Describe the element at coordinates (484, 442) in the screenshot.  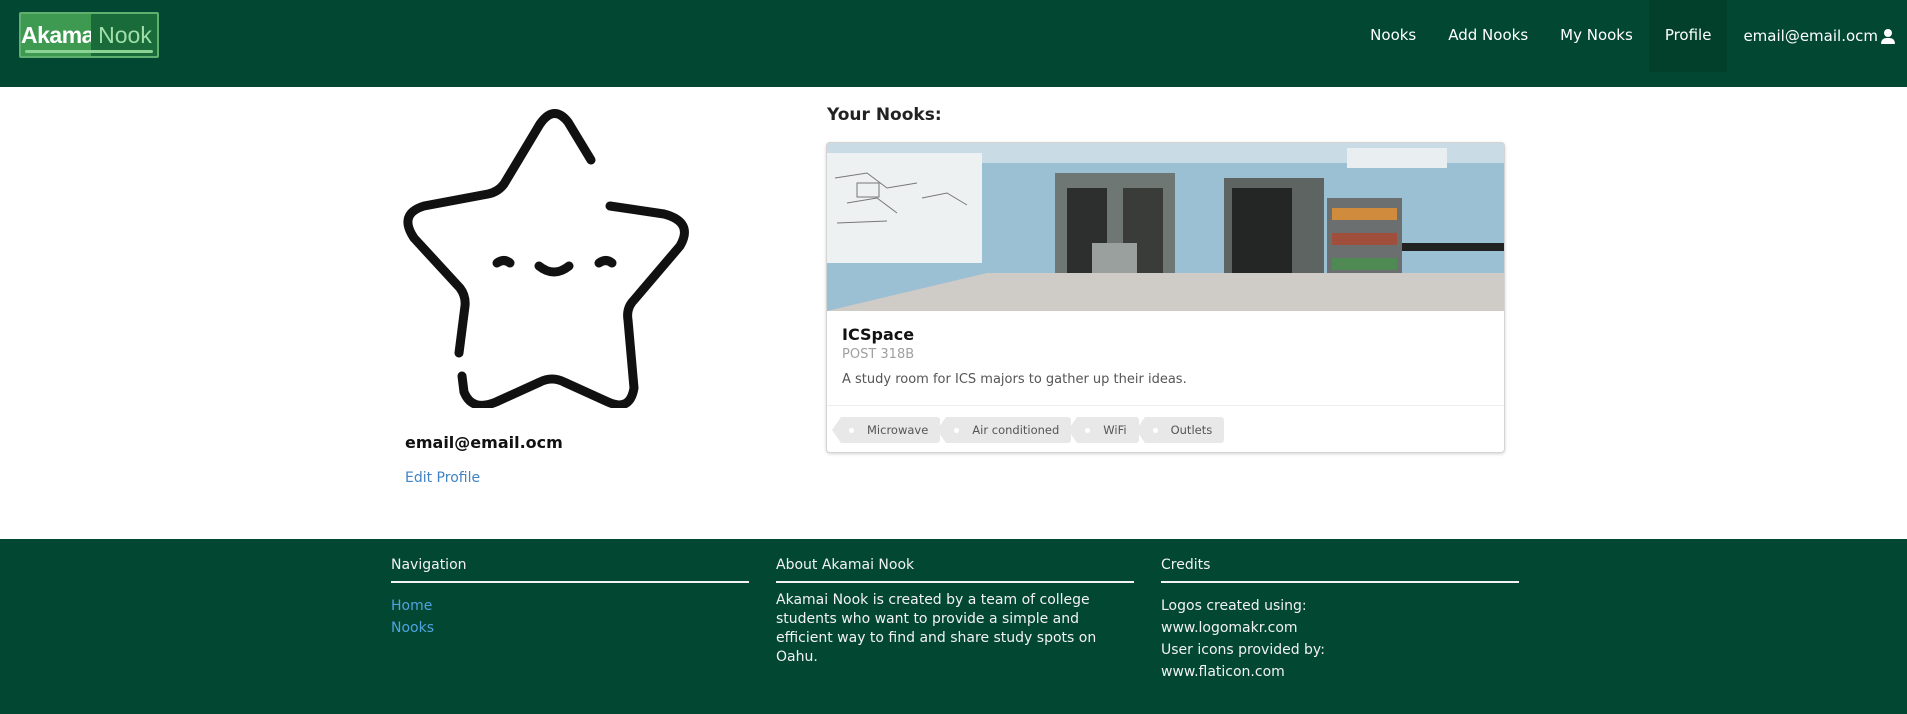
I see `profile-email: email@email.ocm` at that location.